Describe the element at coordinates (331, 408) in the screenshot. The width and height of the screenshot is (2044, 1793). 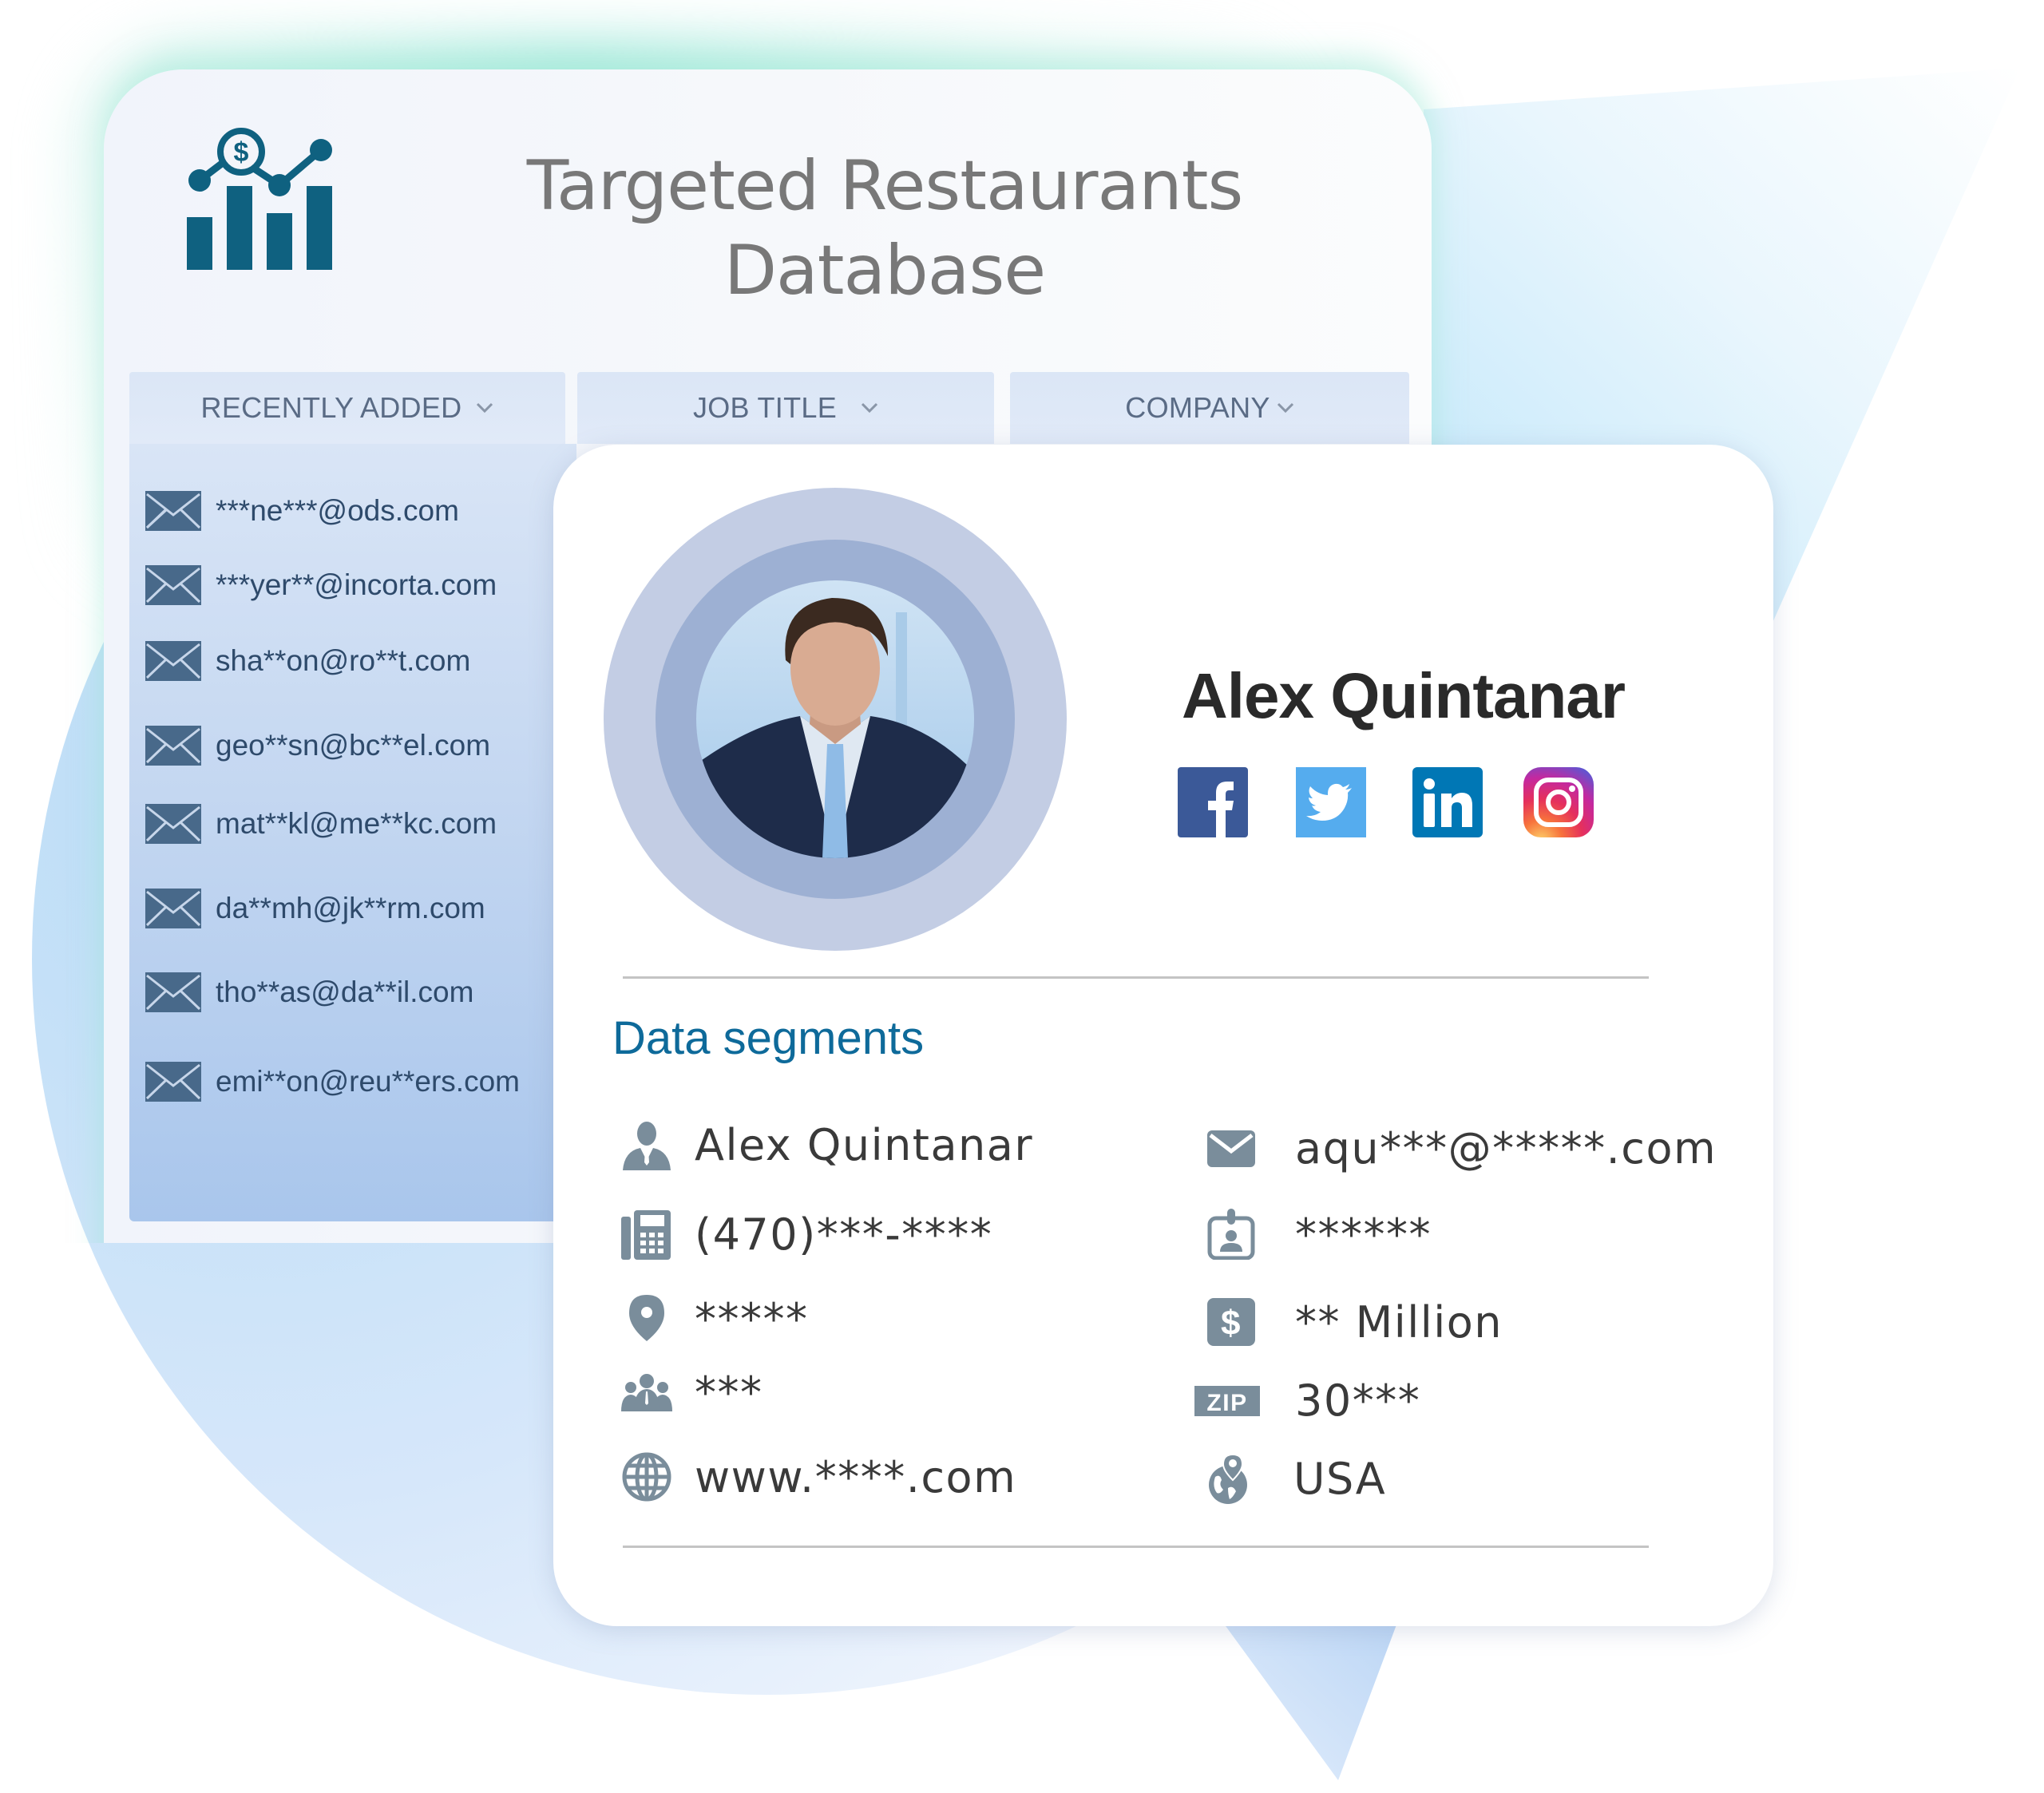
I see `tab-label: RECENTLY ADDED` at that location.